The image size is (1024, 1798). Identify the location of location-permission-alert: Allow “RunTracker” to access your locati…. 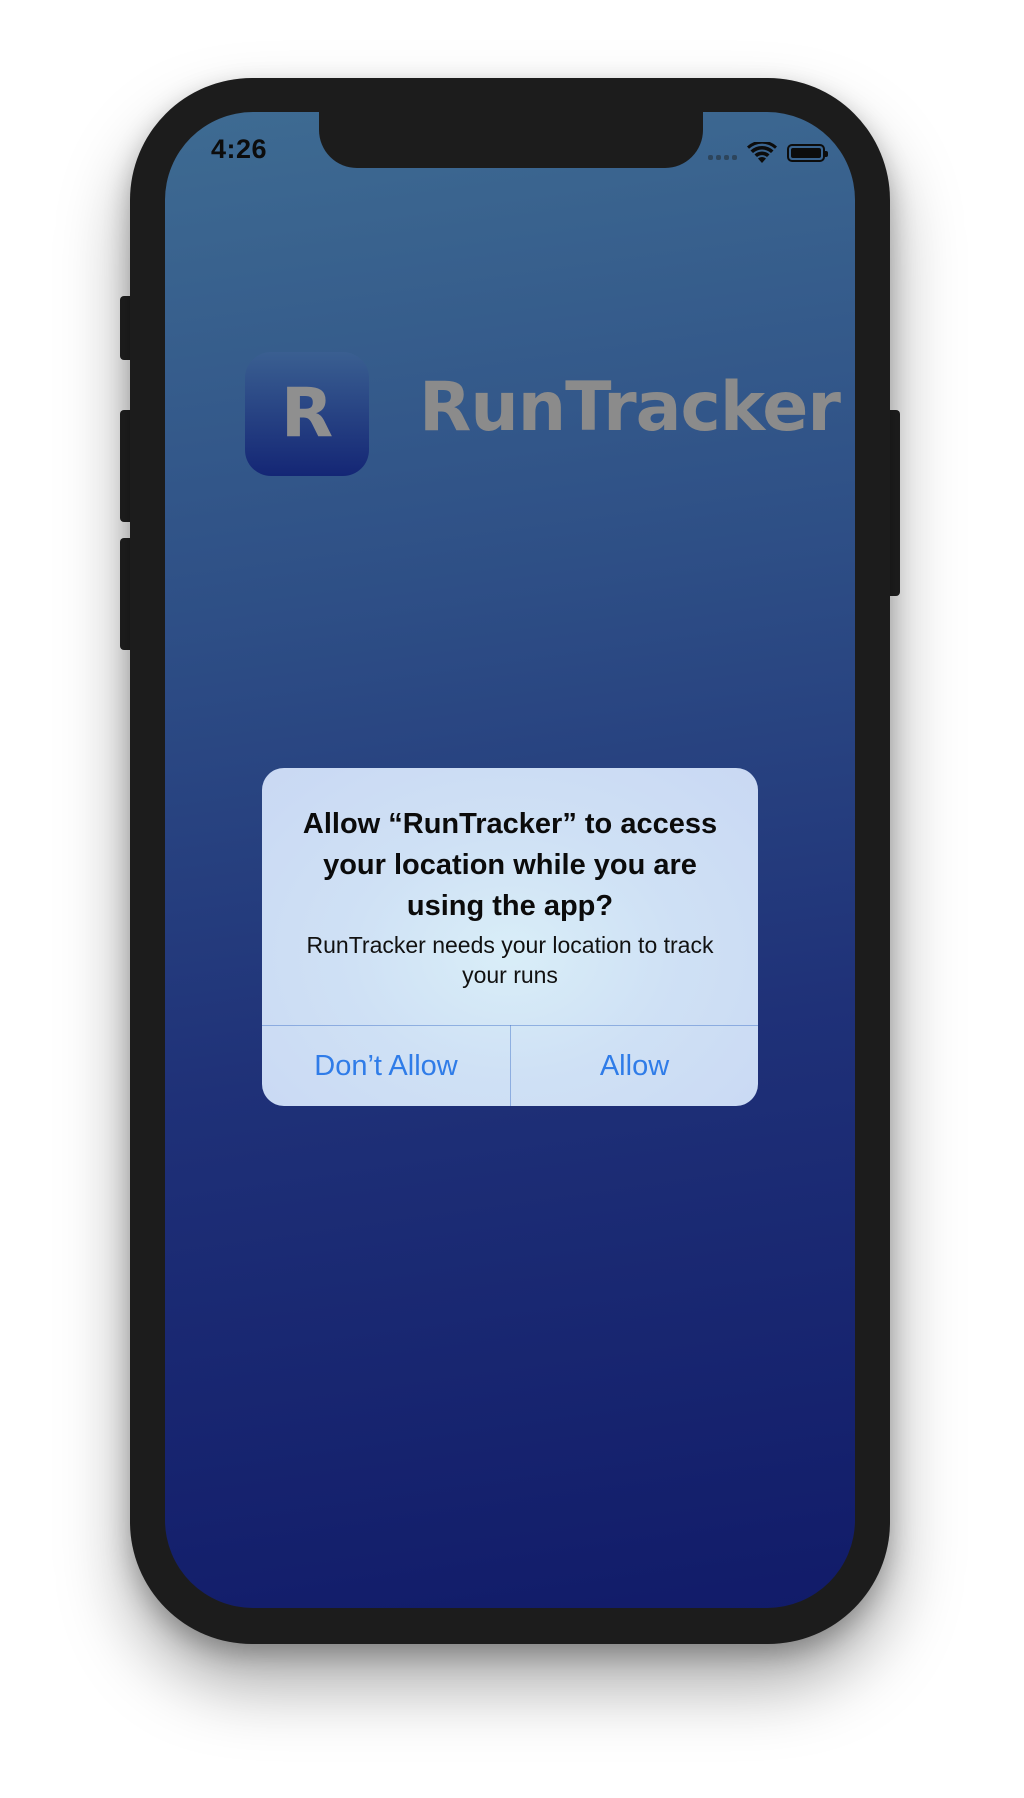
(510, 937).